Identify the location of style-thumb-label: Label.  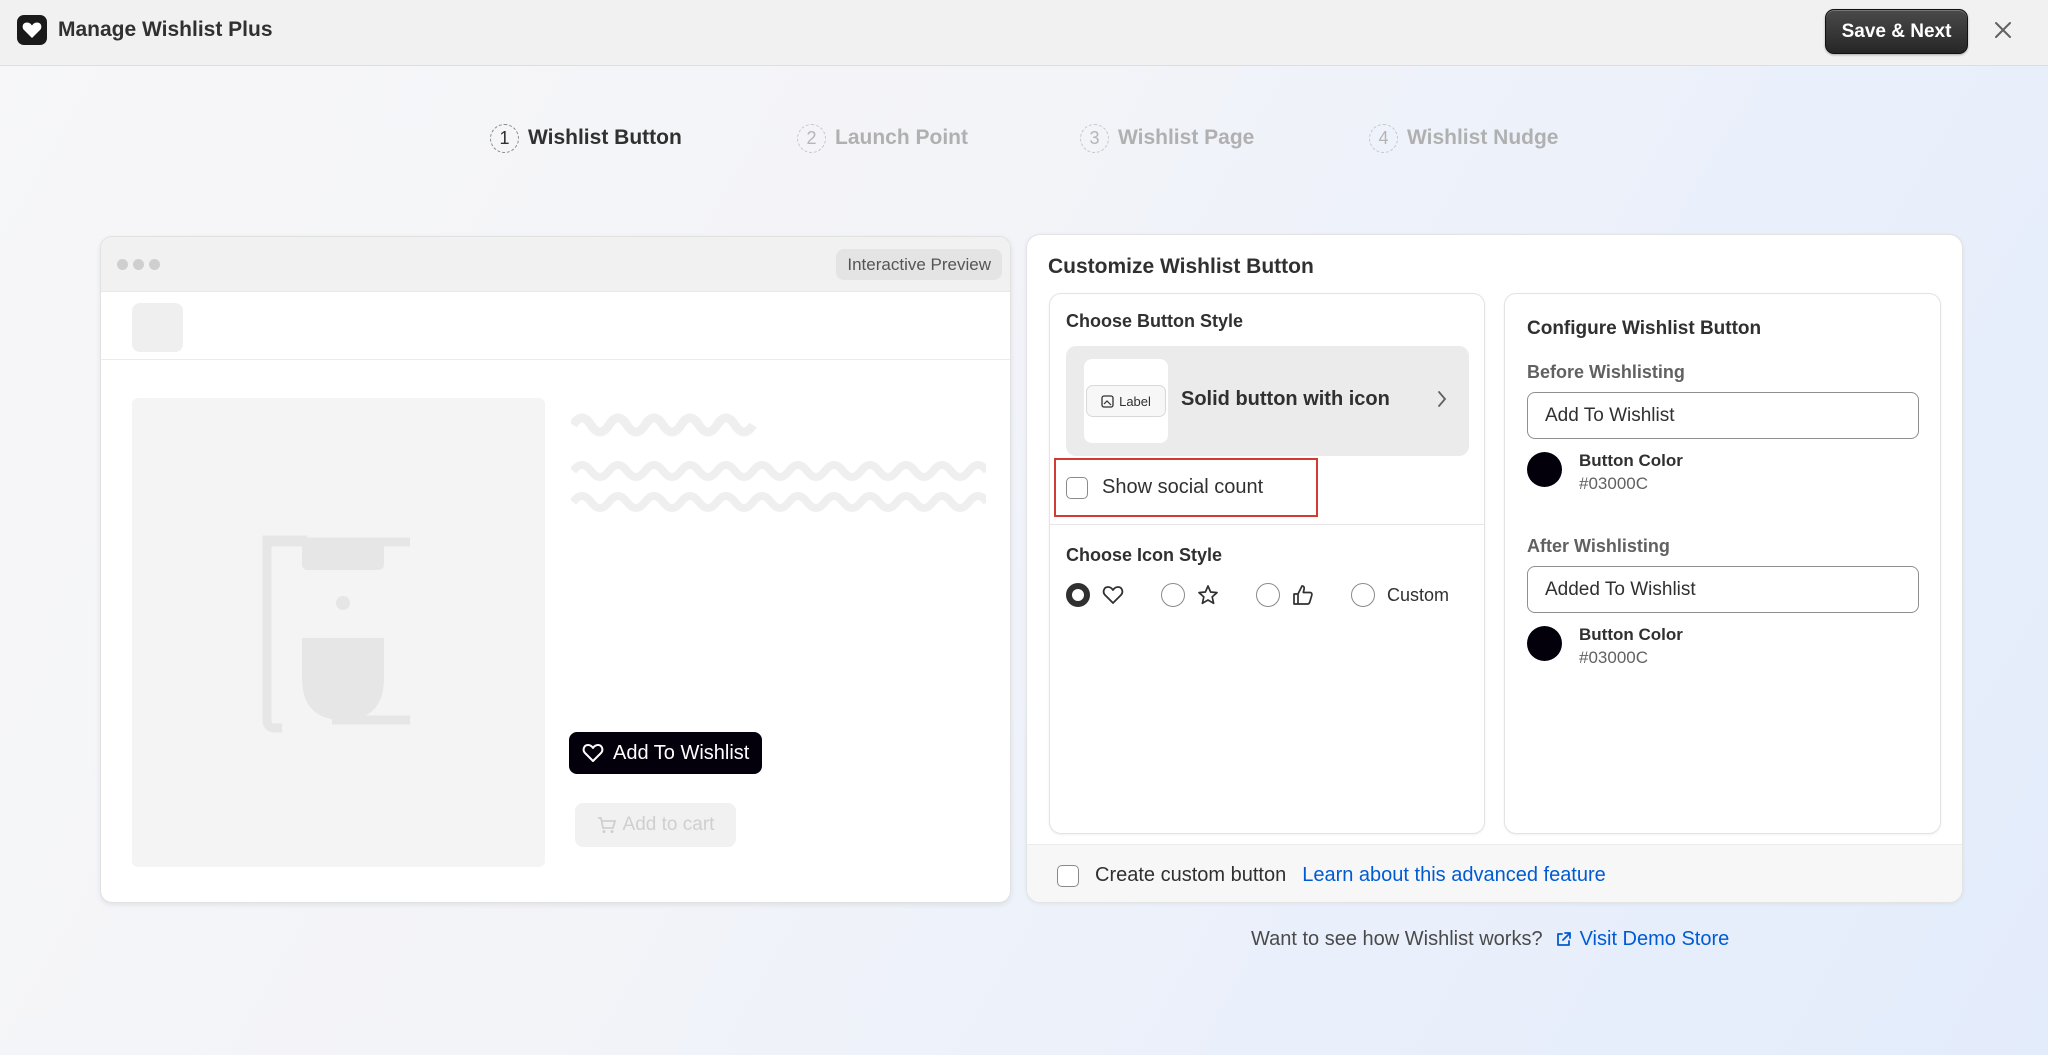
(1135, 401).